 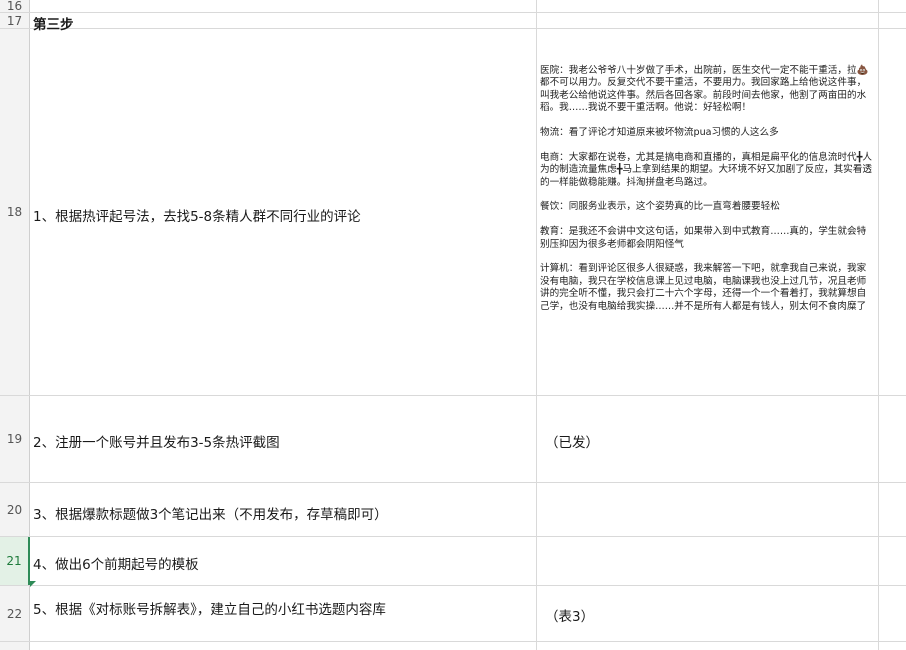 What do you see at coordinates (572, 443) in the screenshot?
I see `status-note: （已发）` at bounding box center [572, 443].